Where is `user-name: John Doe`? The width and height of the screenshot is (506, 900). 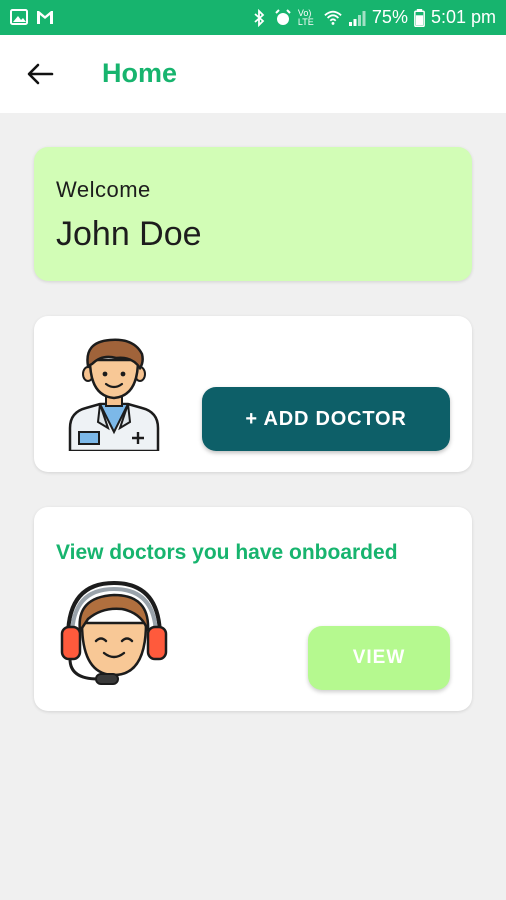
user-name: John Doe is located at coordinates (129, 234).